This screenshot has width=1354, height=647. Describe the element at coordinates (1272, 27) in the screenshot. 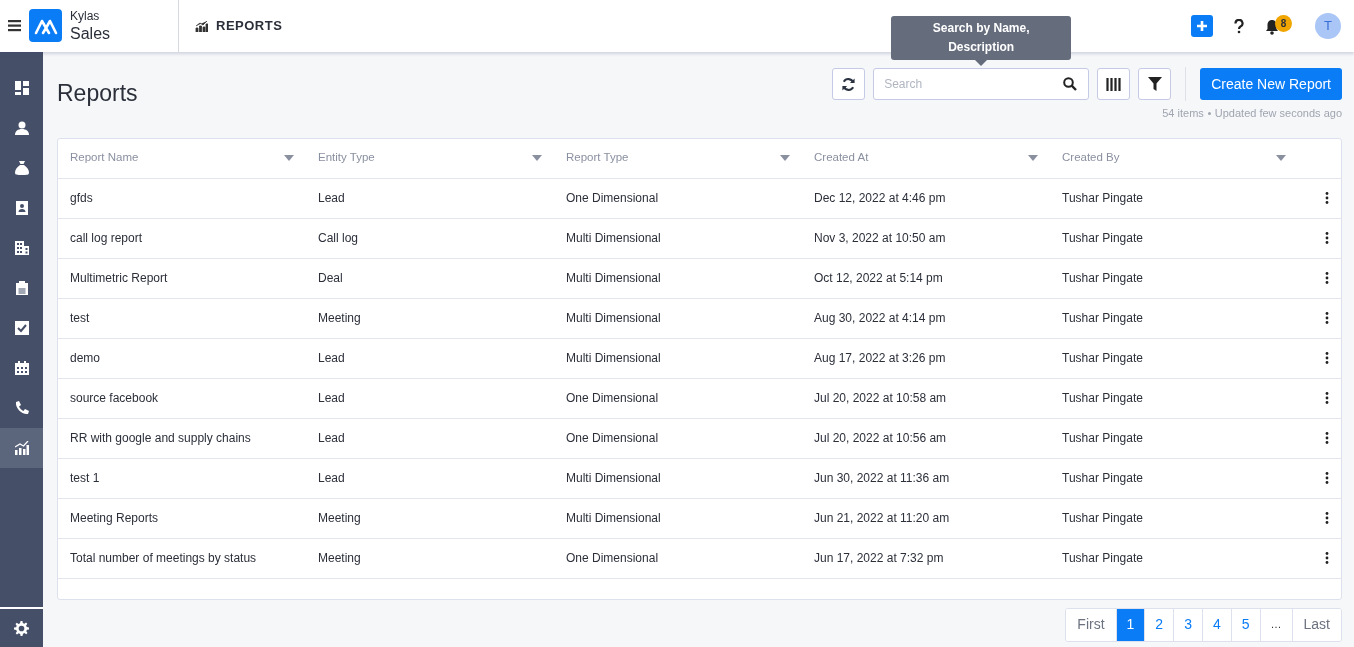

I see `bell-icon` at that location.